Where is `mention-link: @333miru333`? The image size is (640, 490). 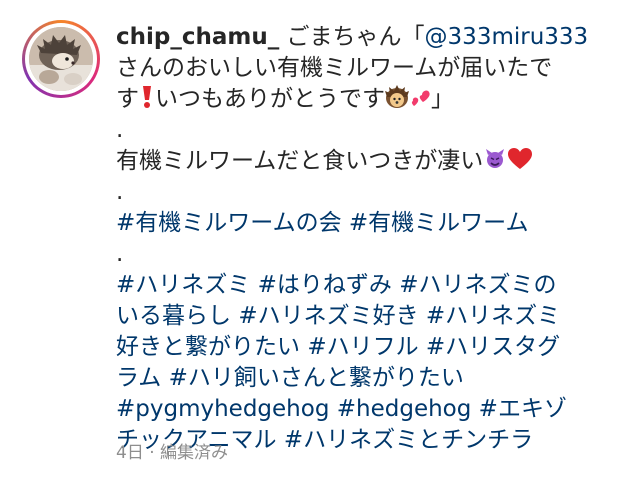
mention-link: @333miru333 is located at coordinates (507, 37).